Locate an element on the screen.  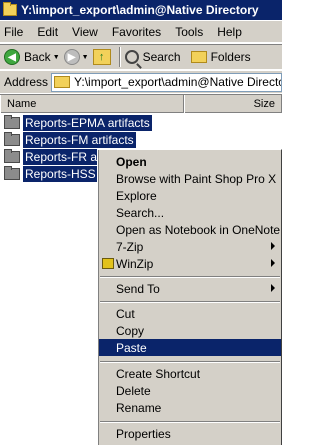
menu-item-create-shortcut: Create Shortcut is located at coordinates (190, 373).